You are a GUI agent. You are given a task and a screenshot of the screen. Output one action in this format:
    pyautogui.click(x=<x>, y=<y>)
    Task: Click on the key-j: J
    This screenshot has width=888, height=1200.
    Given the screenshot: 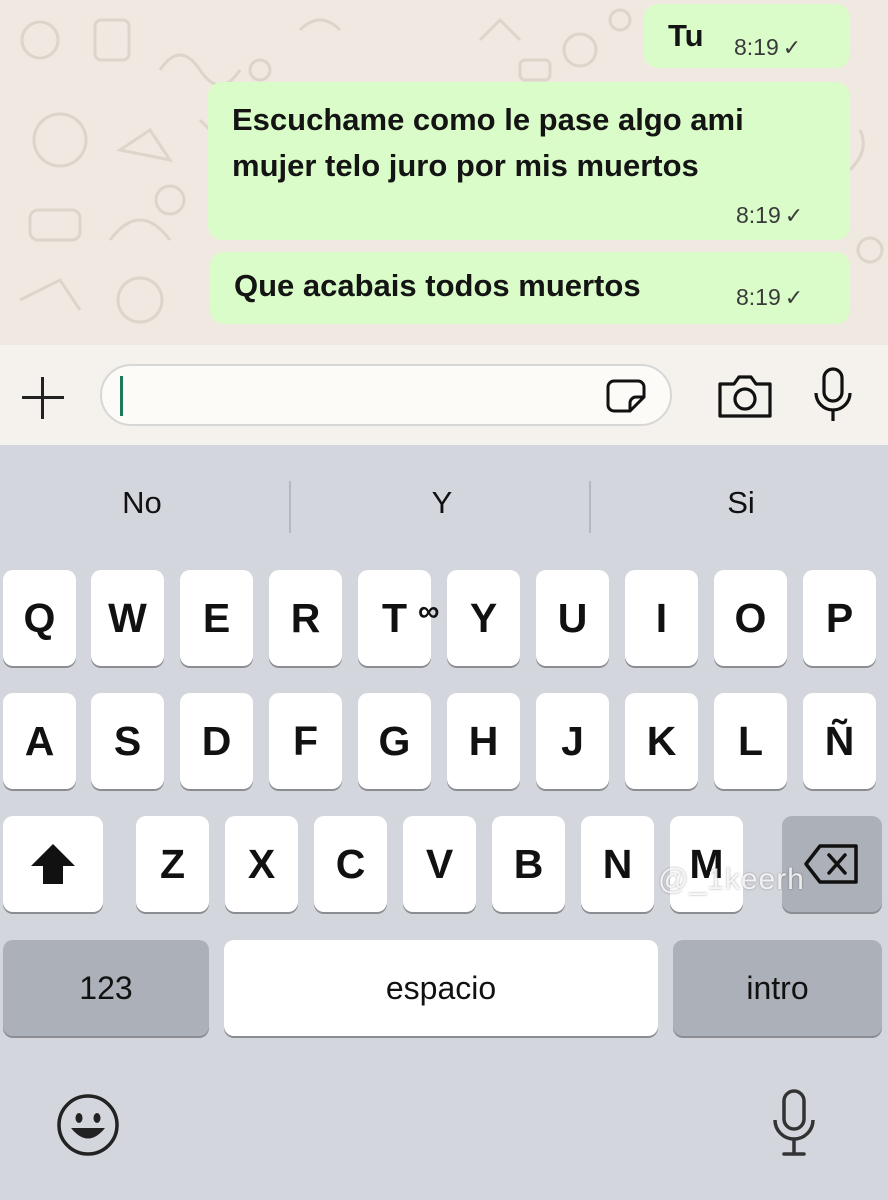 What is the action you would take?
    pyautogui.click(x=572, y=741)
    